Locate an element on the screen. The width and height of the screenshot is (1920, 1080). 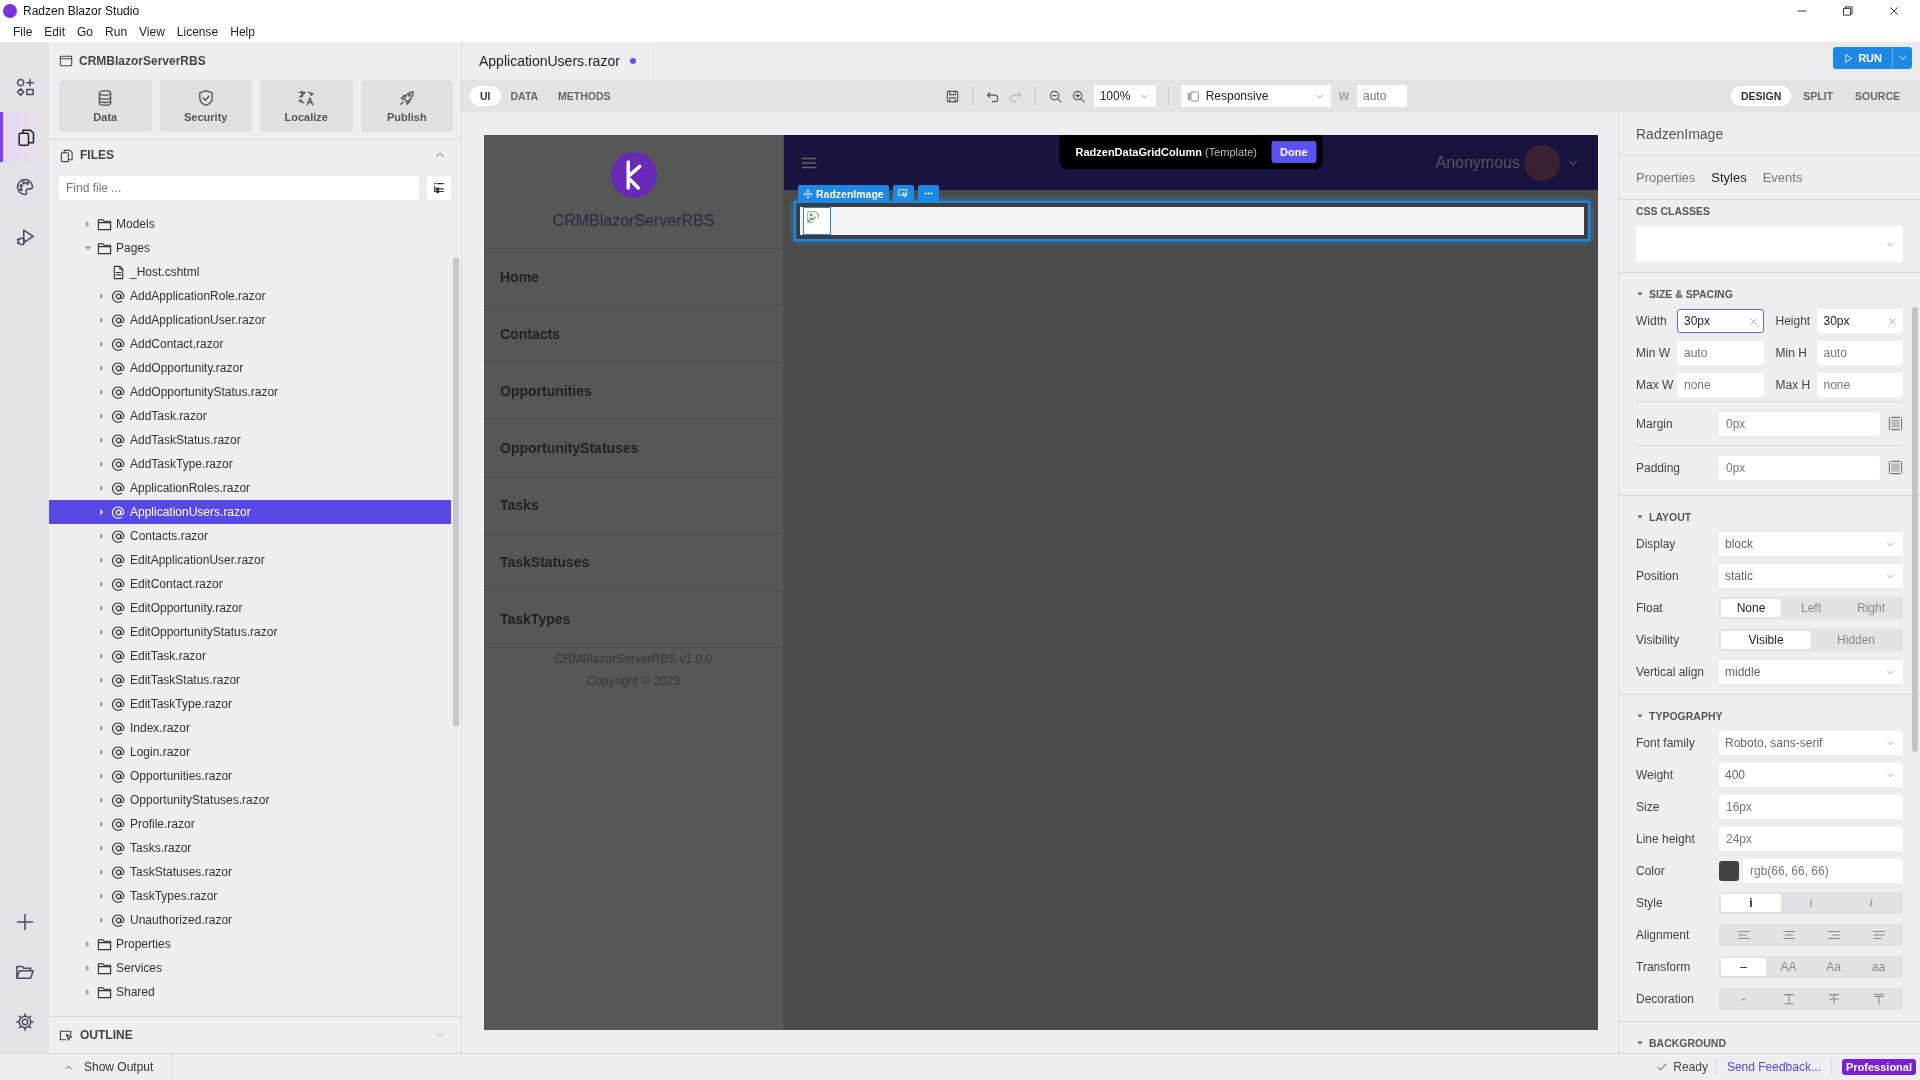
tree-item: AddOpportunity.razor is located at coordinates (250, 368).